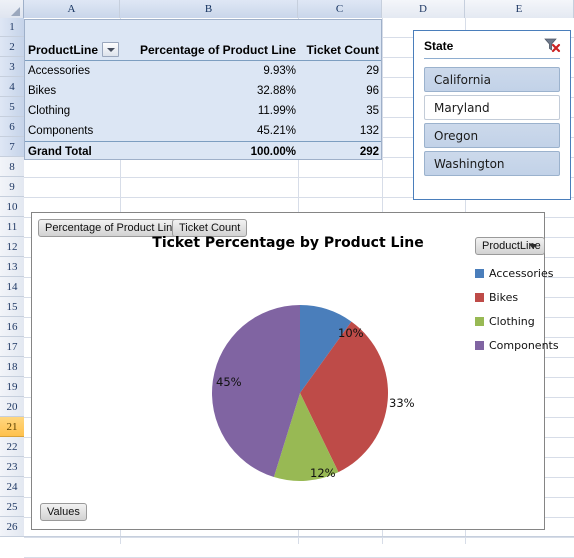 Image resolution: width=574 pixels, height=558 pixels. Describe the element at coordinates (299, 536) in the screenshot. I see `sheet-bottom-edge` at that location.